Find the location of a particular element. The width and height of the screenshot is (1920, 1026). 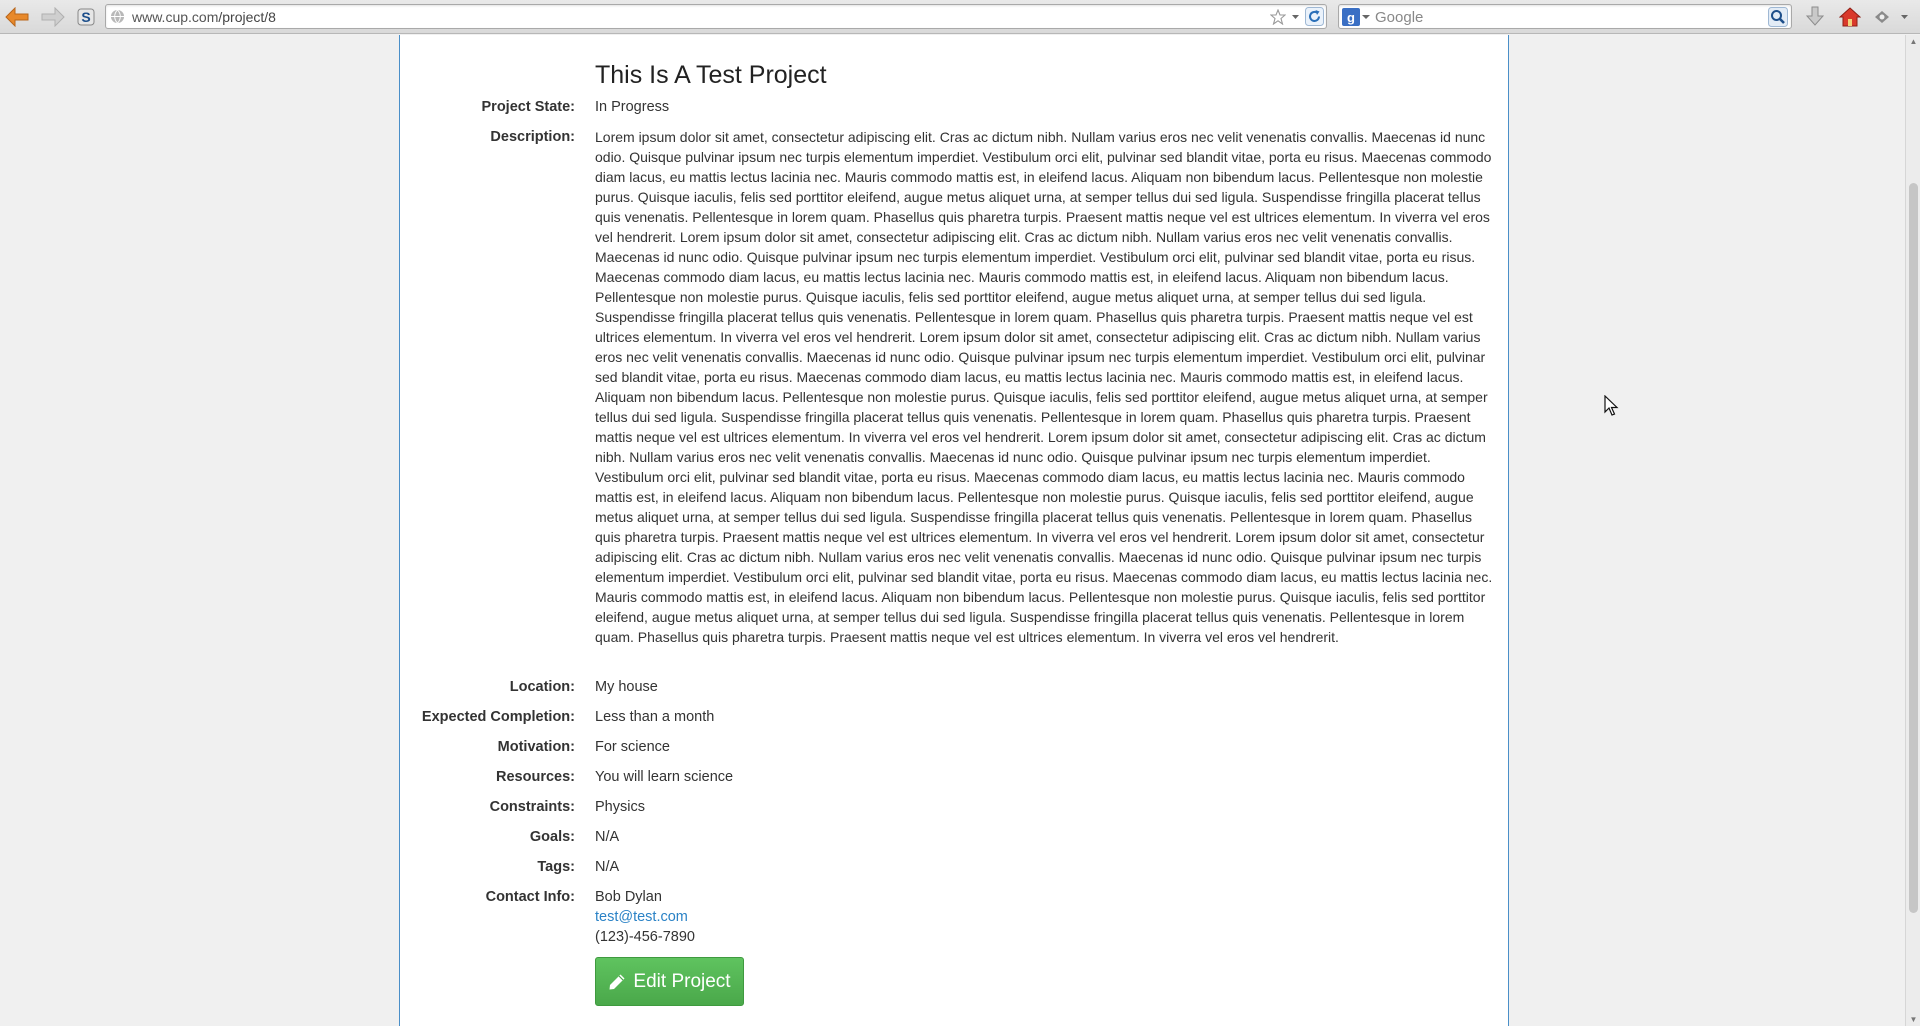

search-engine-selector: g is located at coordinates (1357, 17).